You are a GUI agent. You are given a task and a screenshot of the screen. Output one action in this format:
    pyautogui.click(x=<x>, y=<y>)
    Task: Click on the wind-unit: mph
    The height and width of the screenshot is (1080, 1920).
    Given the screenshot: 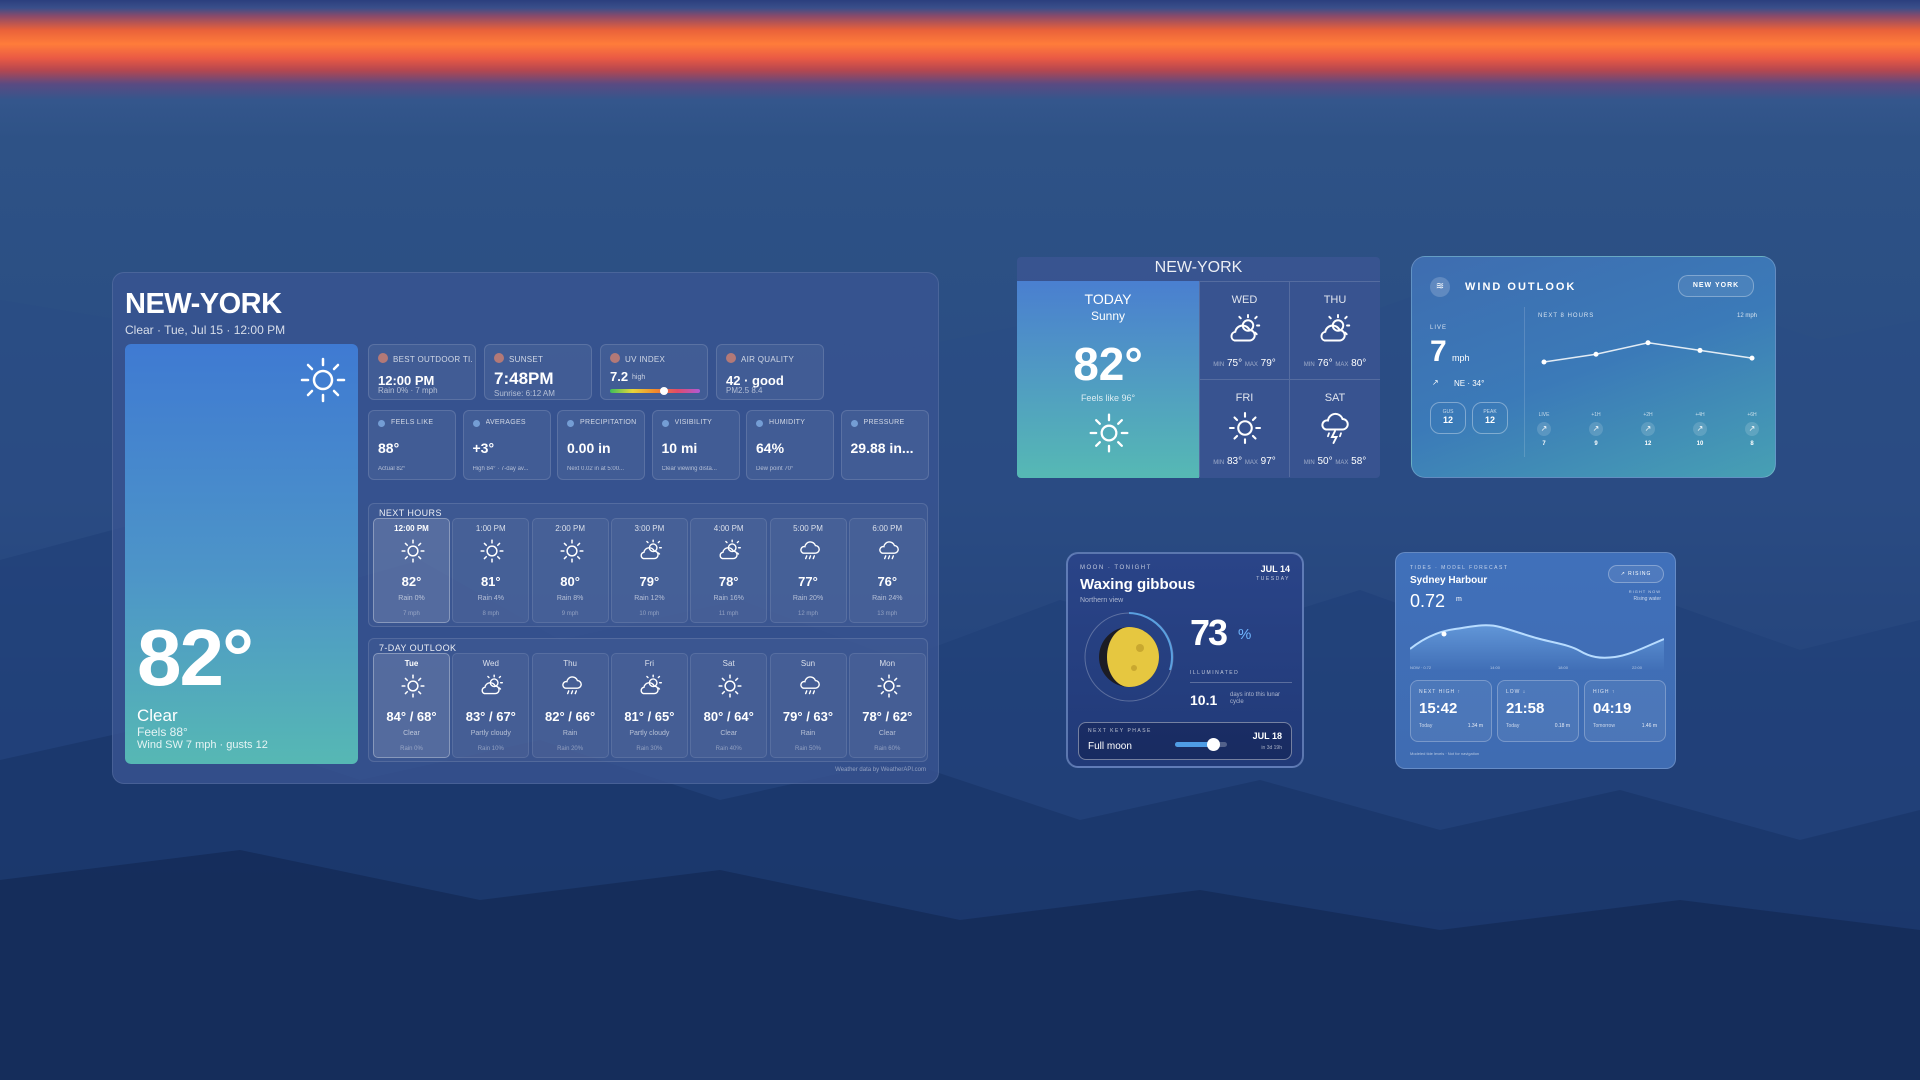 What is the action you would take?
    pyautogui.click(x=1461, y=358)
    